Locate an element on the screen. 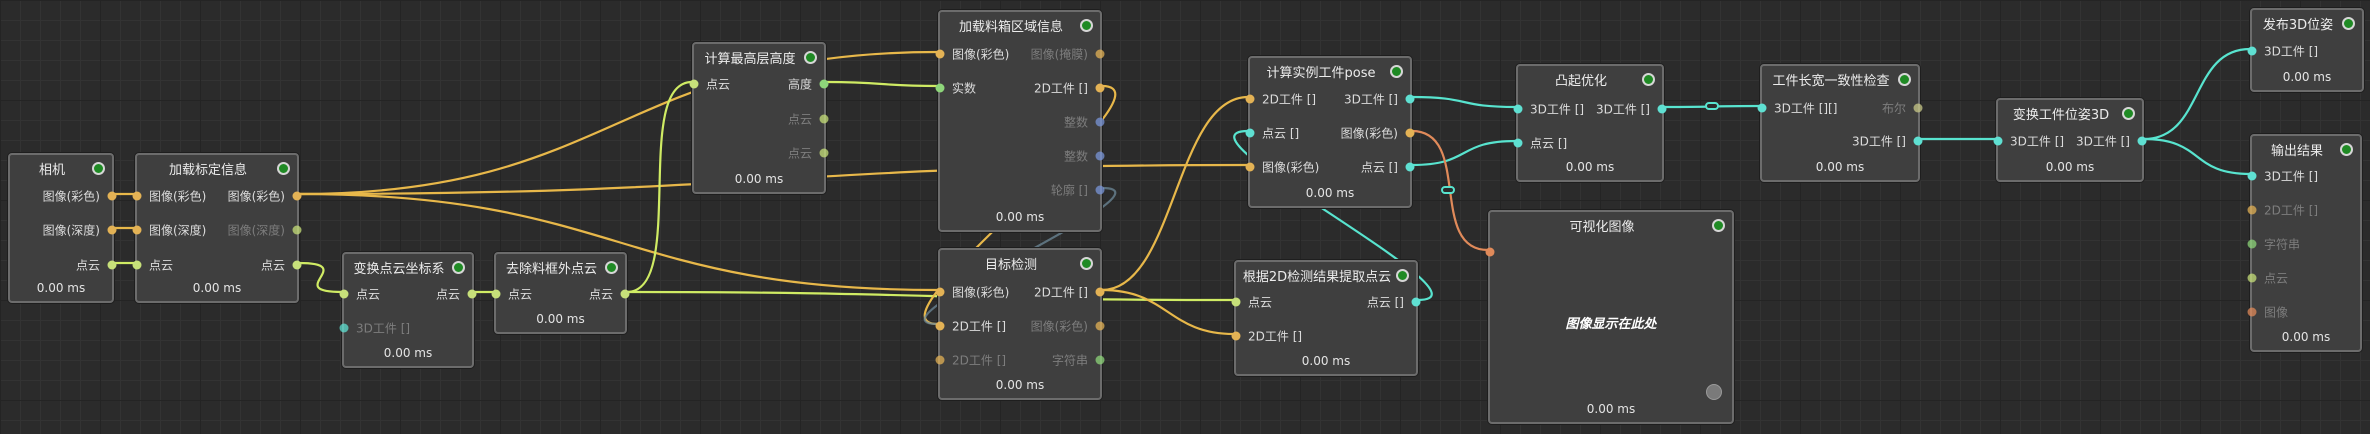  node-calc-top: 计算最高层高度 点云 高度 点云 点云 0.00 ms is located at coordinates (759, 118).